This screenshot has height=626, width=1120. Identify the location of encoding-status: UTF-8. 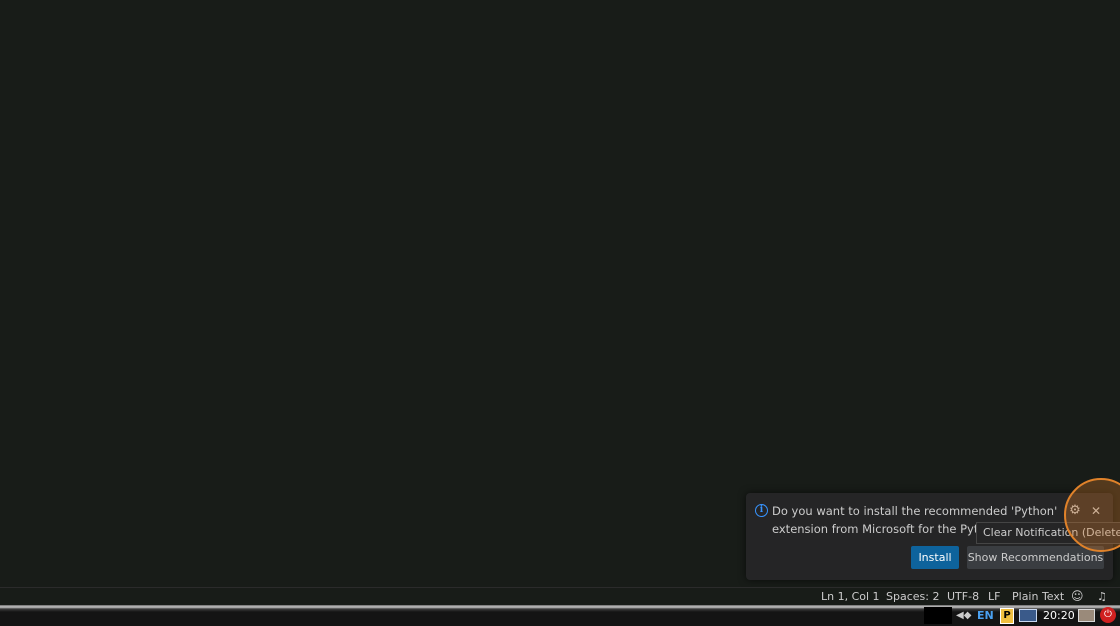
(963, 597).